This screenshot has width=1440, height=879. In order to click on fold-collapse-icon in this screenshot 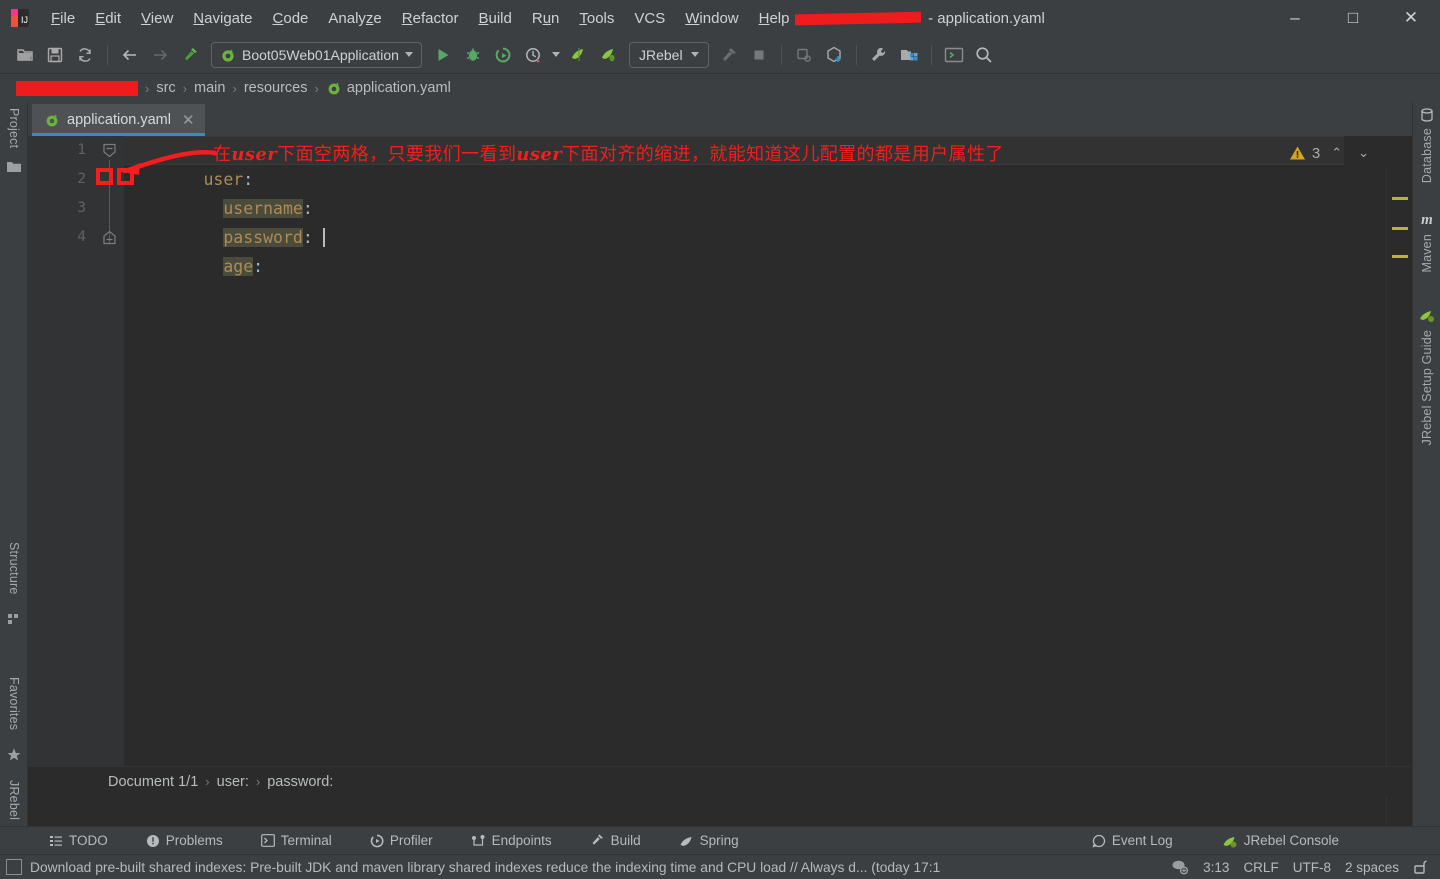, I will do `click(109, 150)`.